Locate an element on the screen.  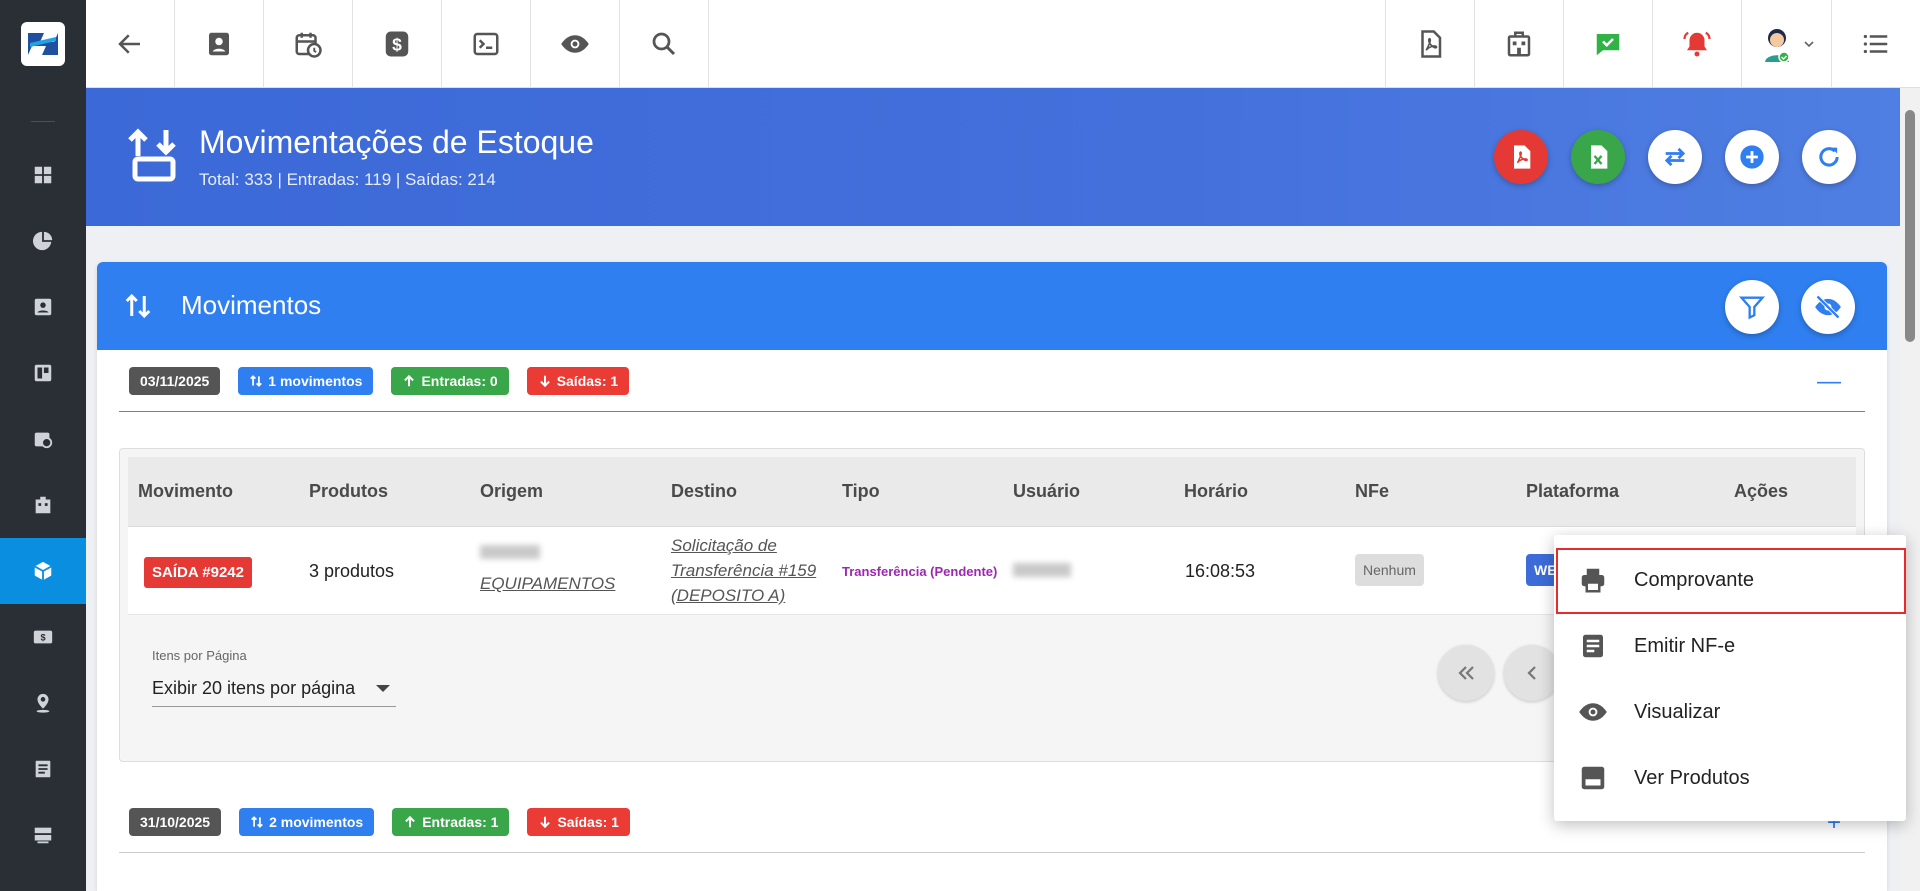
column-header-produtos: Produtos is located at coordinates (348, 491).